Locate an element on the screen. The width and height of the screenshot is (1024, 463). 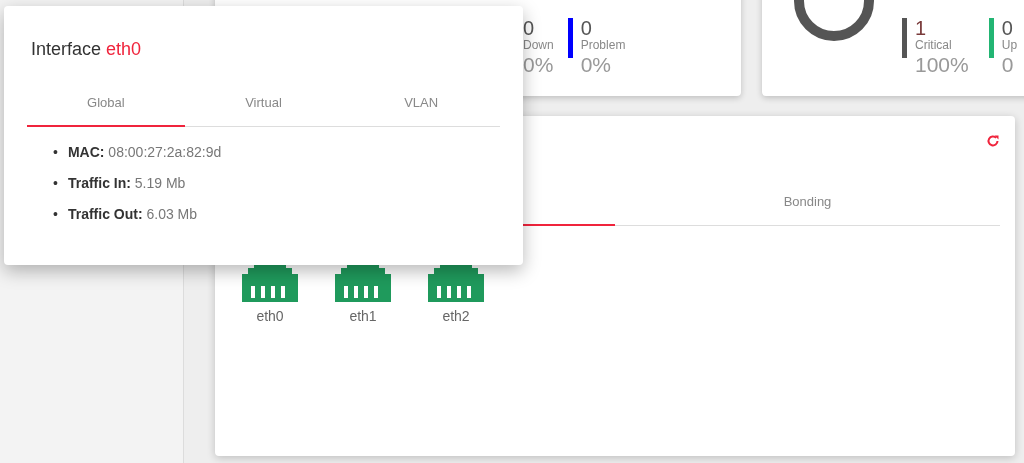
stat-label: Critical is located at coordinates (934, 45).